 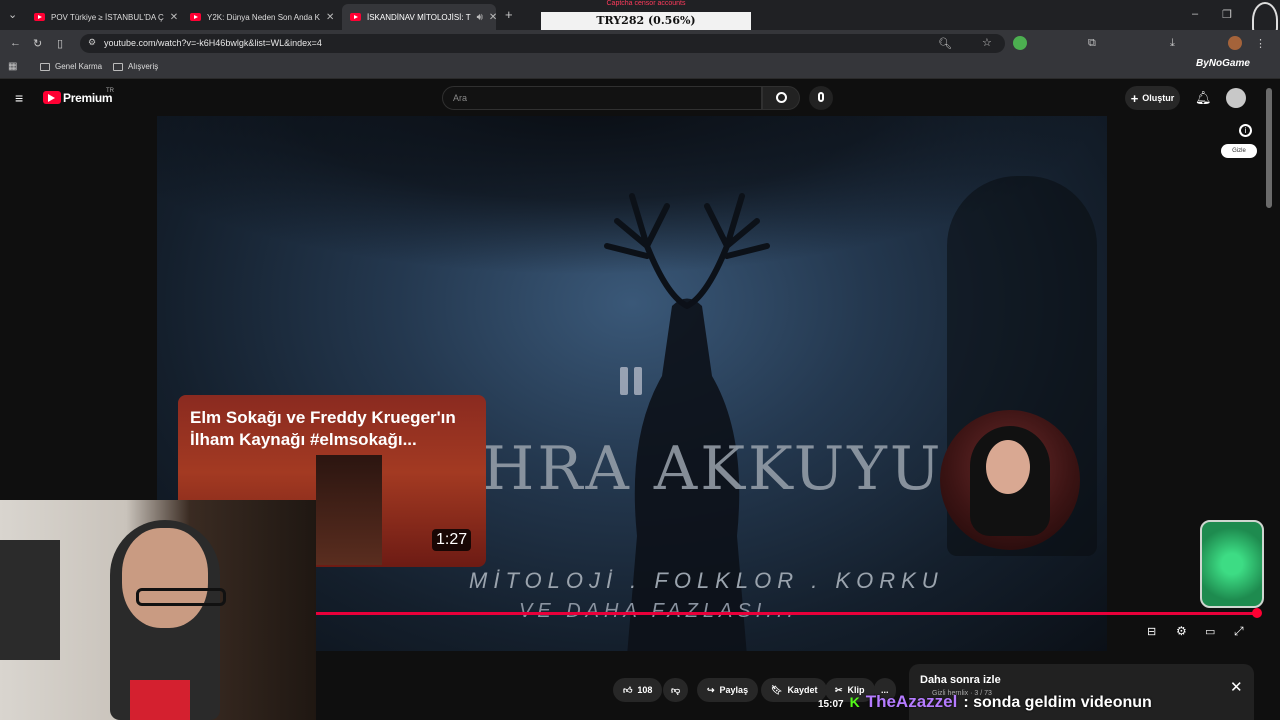 What do you see at coordinates (1057, 702) in the screenshot?
I see `chat-text: : sonda geldim videonun` at bounding box center [1057, 702].